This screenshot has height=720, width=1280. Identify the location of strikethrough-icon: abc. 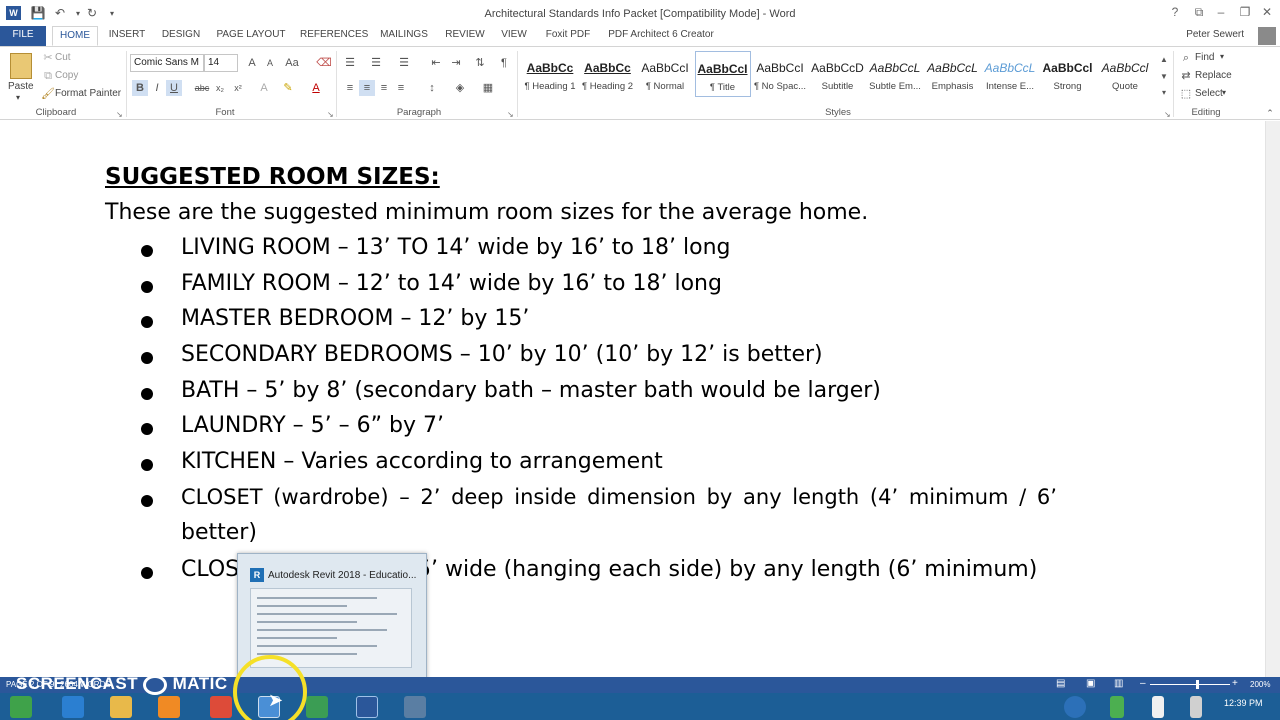
(202, 88).